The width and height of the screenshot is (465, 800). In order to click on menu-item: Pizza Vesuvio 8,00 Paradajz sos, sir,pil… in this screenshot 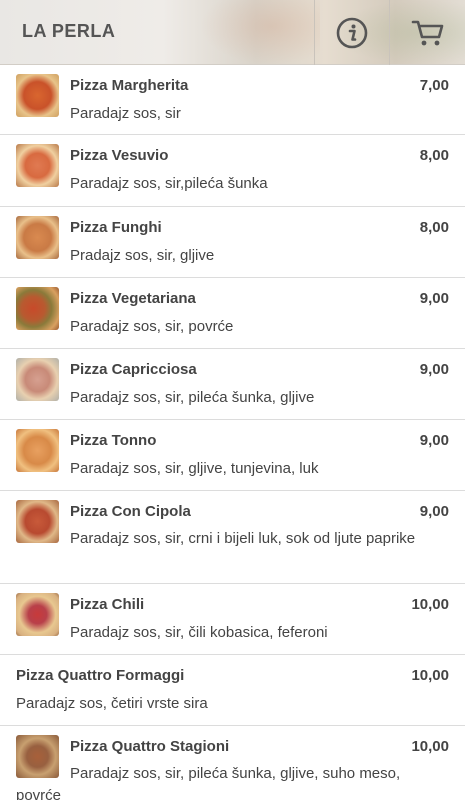, I will do `click(232, 171)`.